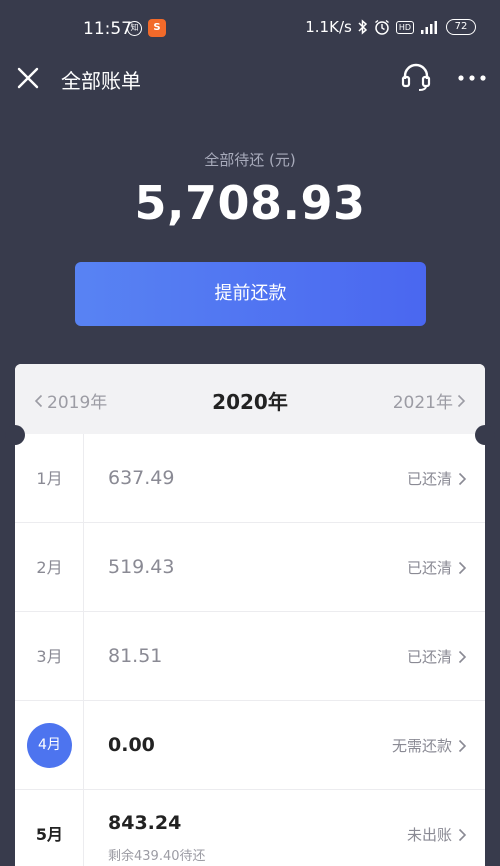  I want to click on zhihu-notification-icon: 知, so click(134, 28).